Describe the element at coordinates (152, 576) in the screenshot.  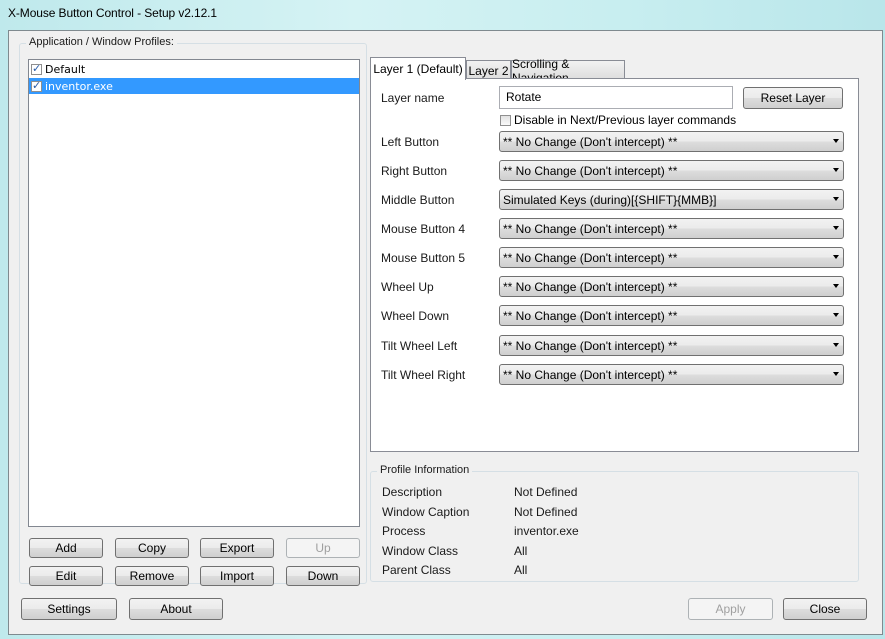
I see `remove-button: Remove` at that location.